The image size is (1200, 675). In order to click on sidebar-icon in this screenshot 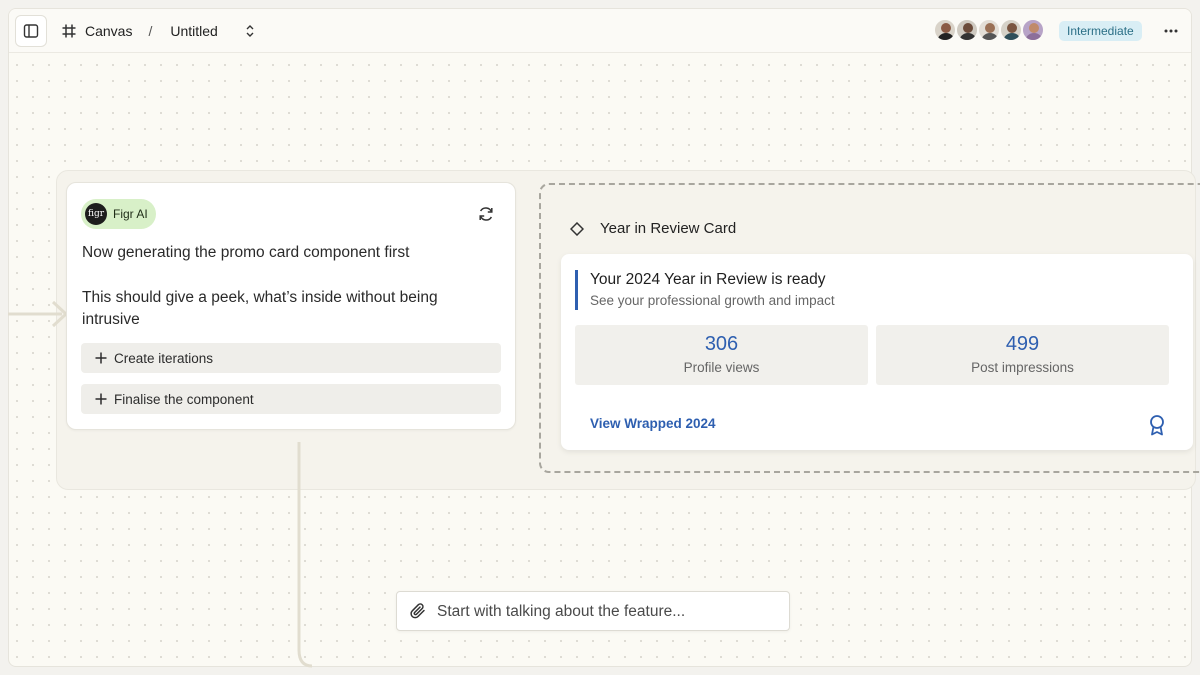, I will do `click(31, 31)`.